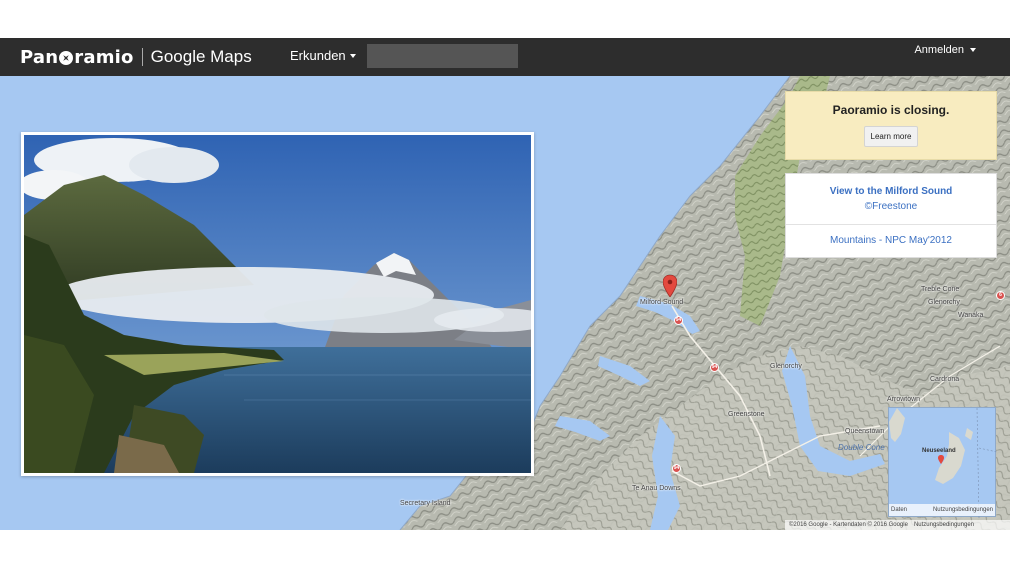  Describe the element at coordinates (891, 206) in the screenshot. I see `photo-author-link: ©Freestone` at that location.